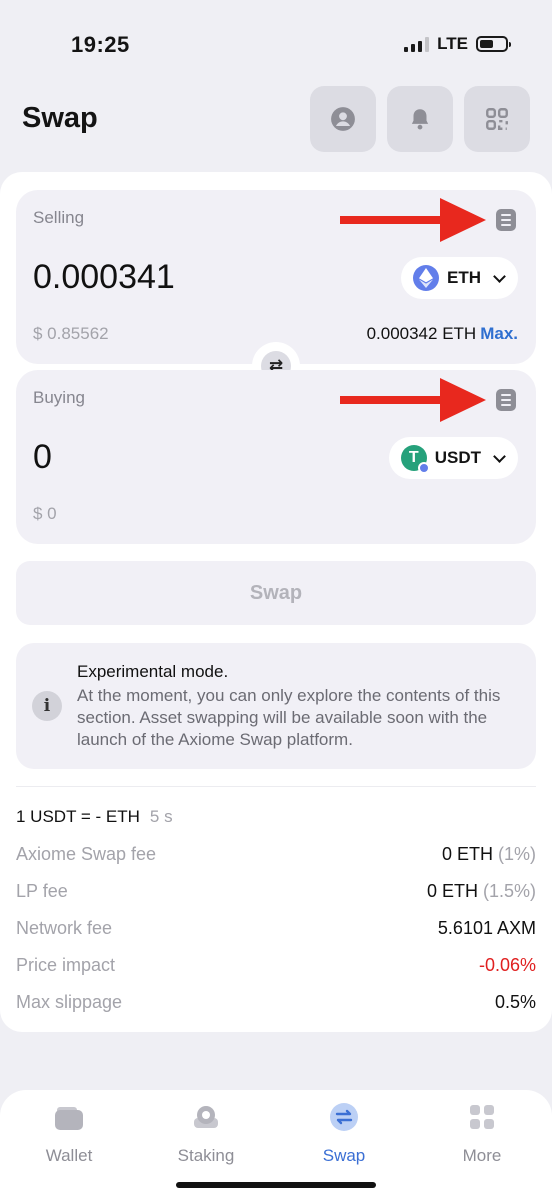 Image resolution: width=552 pixels, height=1200 pixels. What do you see at coordinates (509, 891) in the screenshot?
I see `lp-fee-pct: (1.5%)` at bounding box center [509, 891].